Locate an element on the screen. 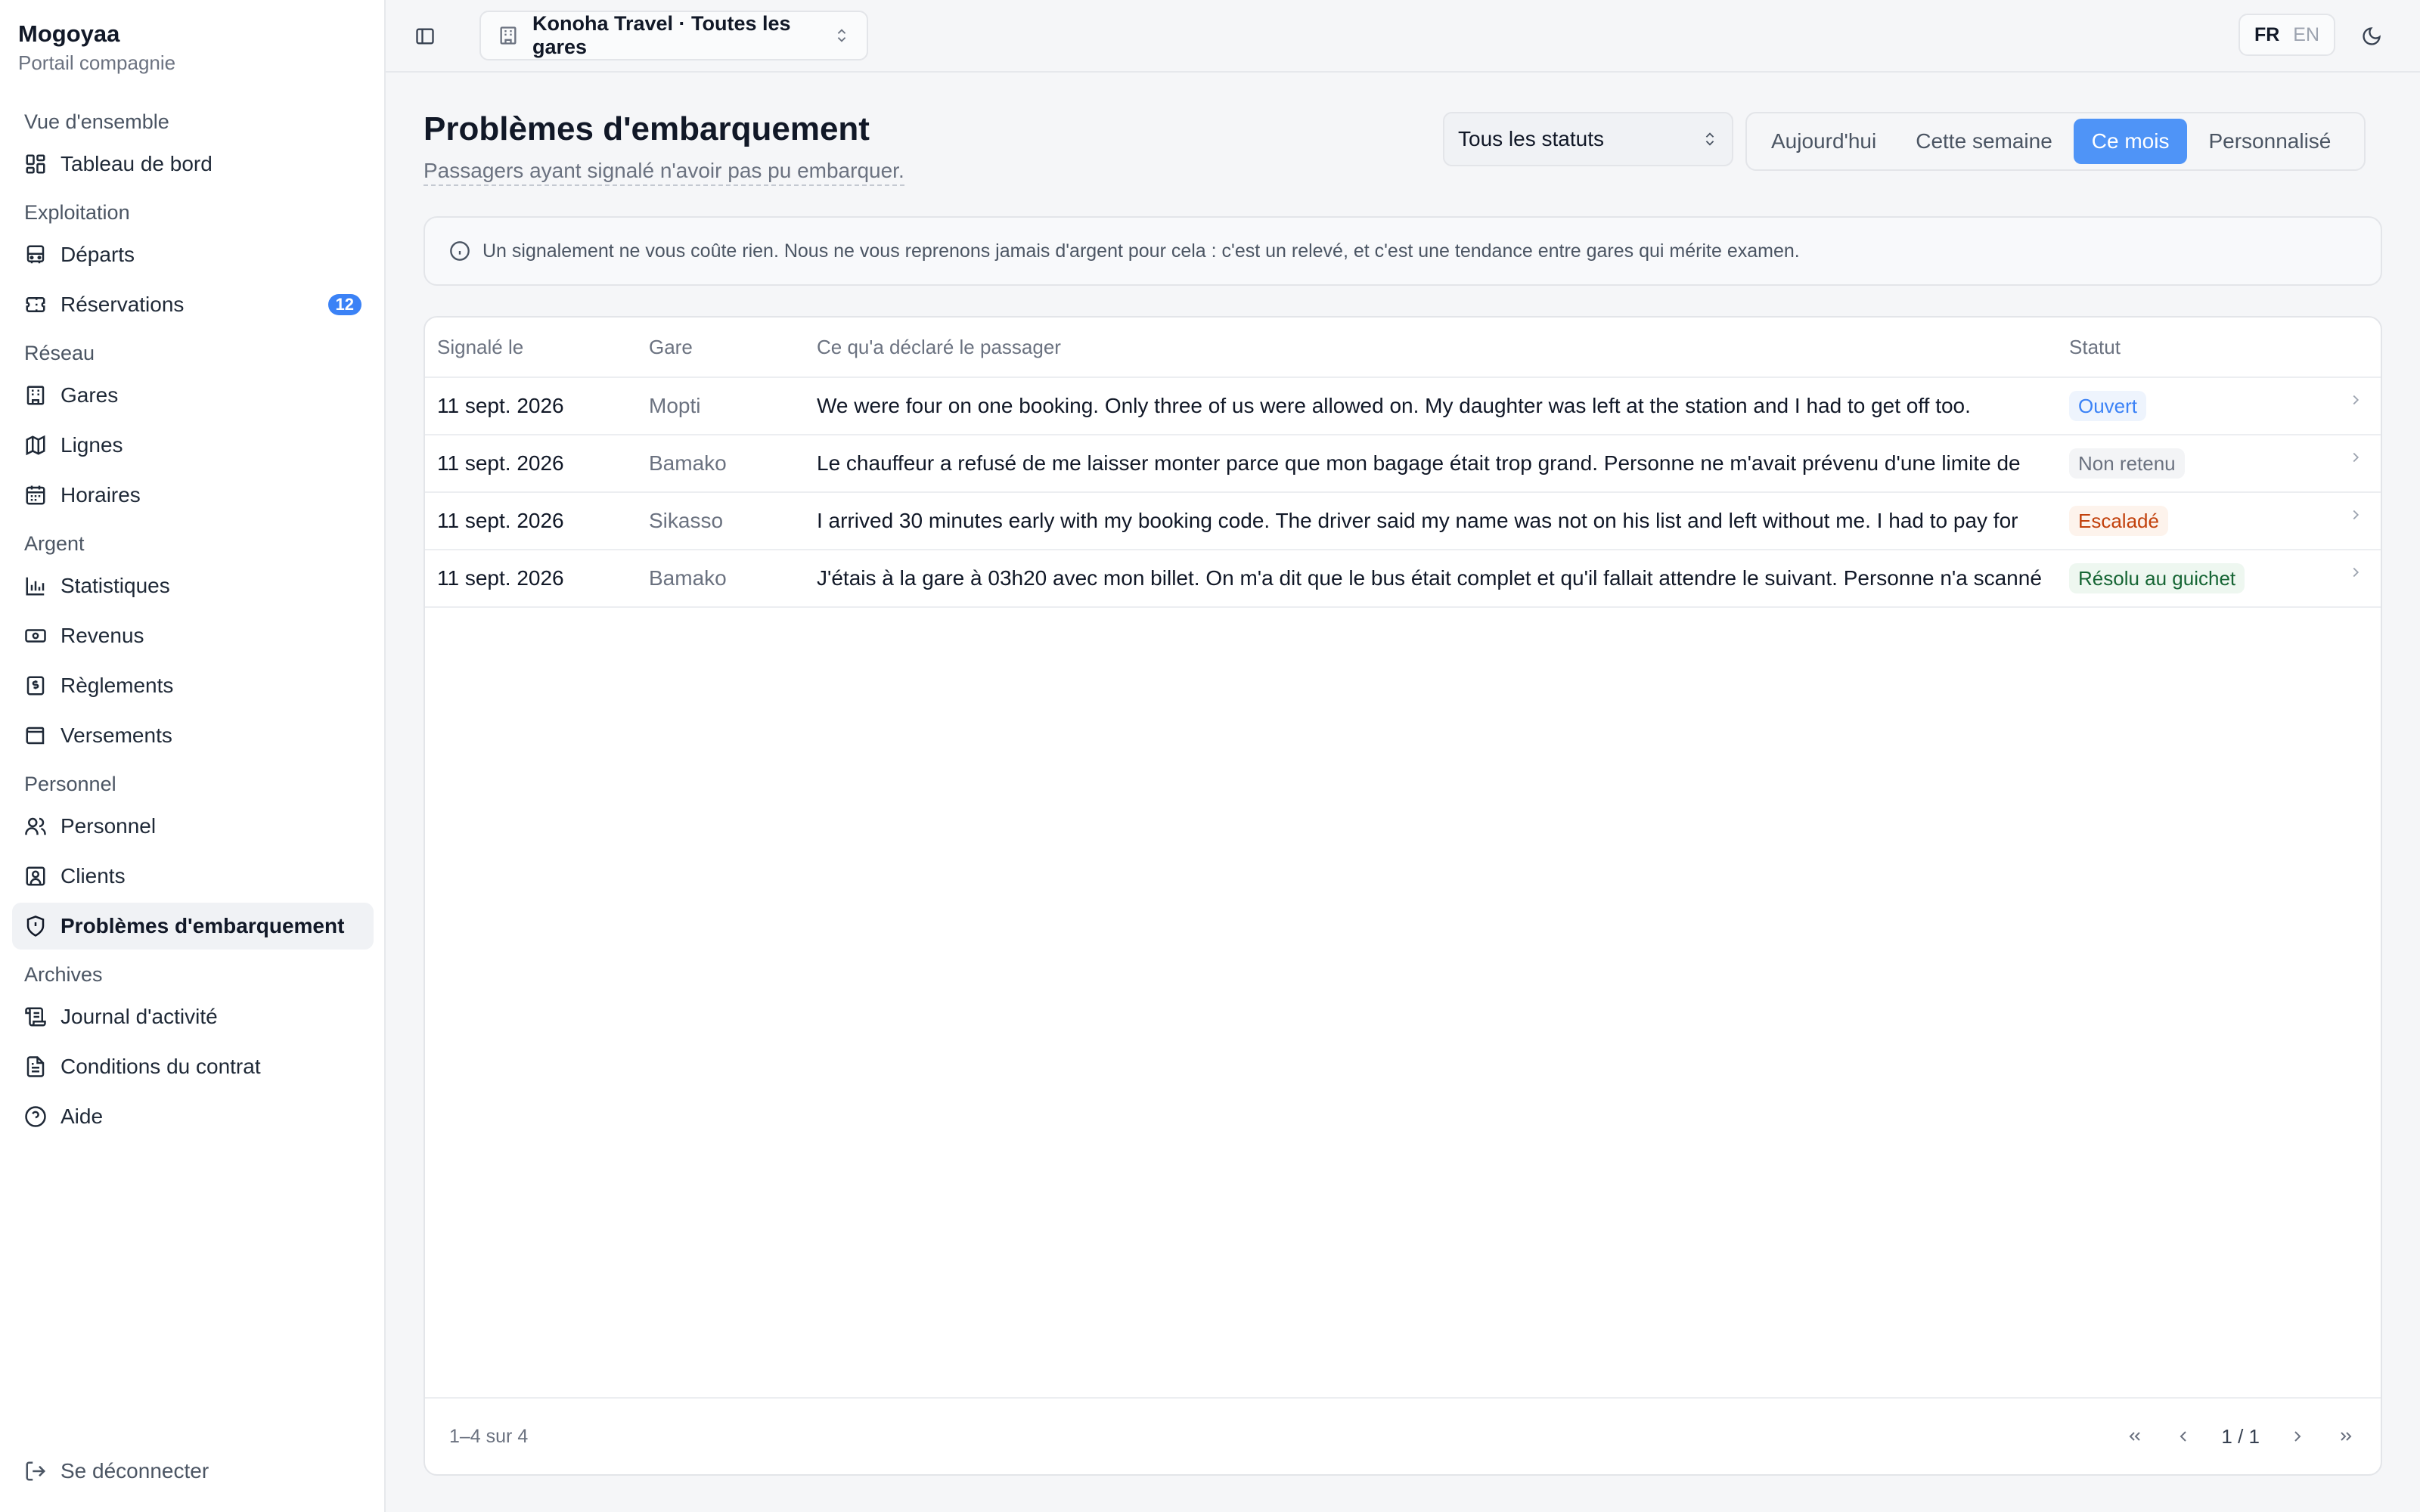  cell-station: Sikasso is located at coordinates (686, 520).